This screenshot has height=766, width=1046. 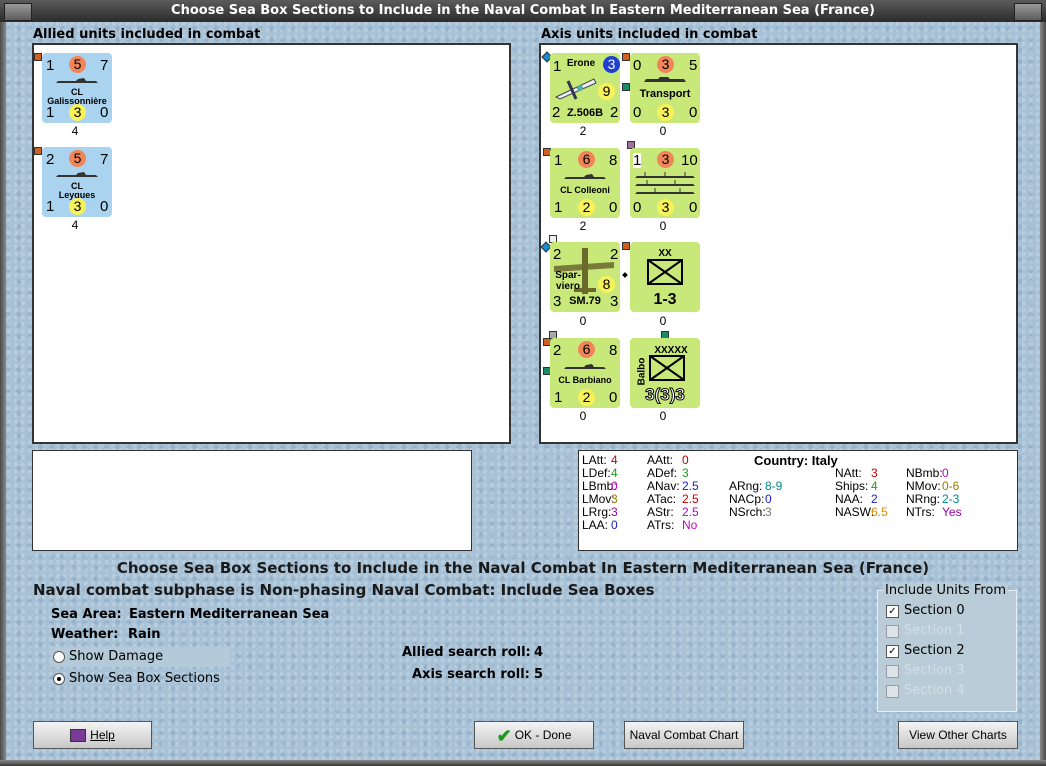 I want to click on attack-value: 6, so click(x=586, y=159).